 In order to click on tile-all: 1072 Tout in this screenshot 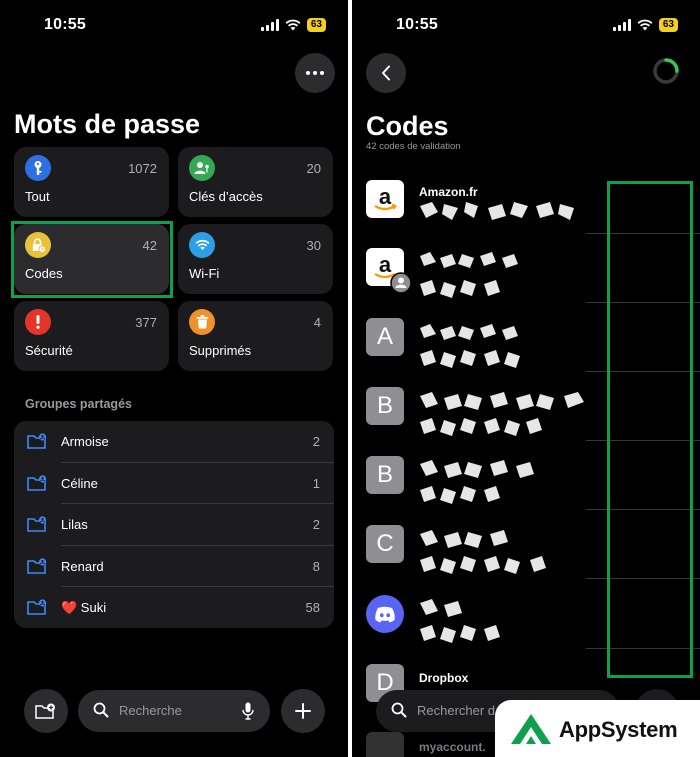, I will do `click(91, 182)`.